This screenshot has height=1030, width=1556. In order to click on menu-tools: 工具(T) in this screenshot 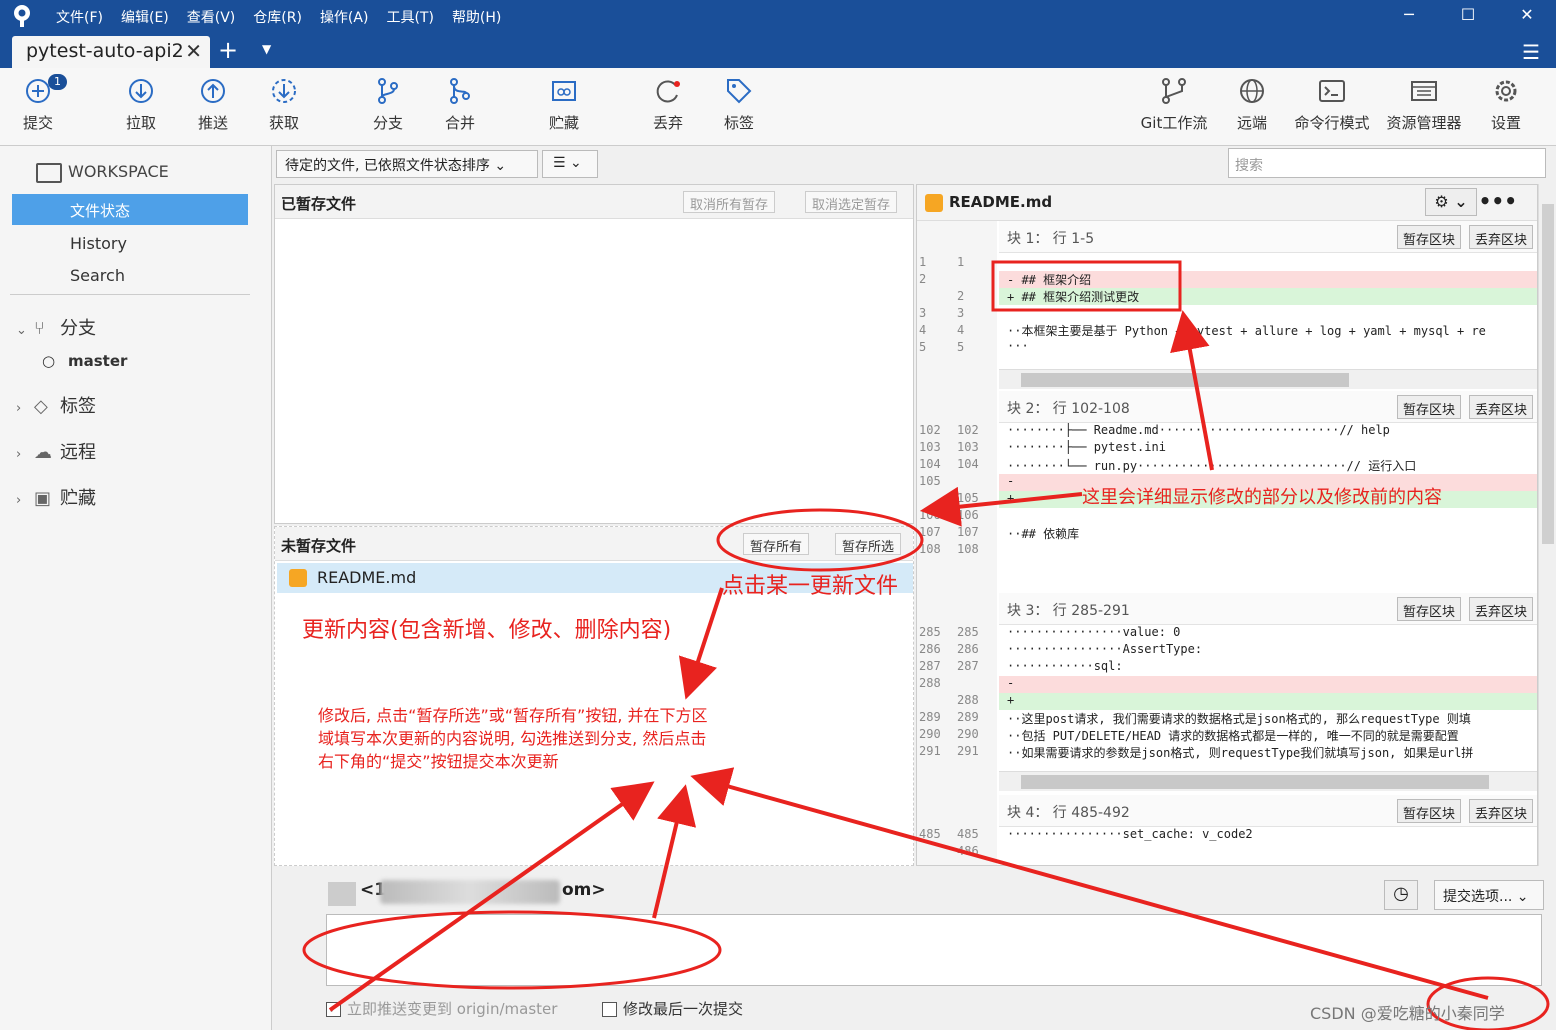, I will do `click(409, 17)`.